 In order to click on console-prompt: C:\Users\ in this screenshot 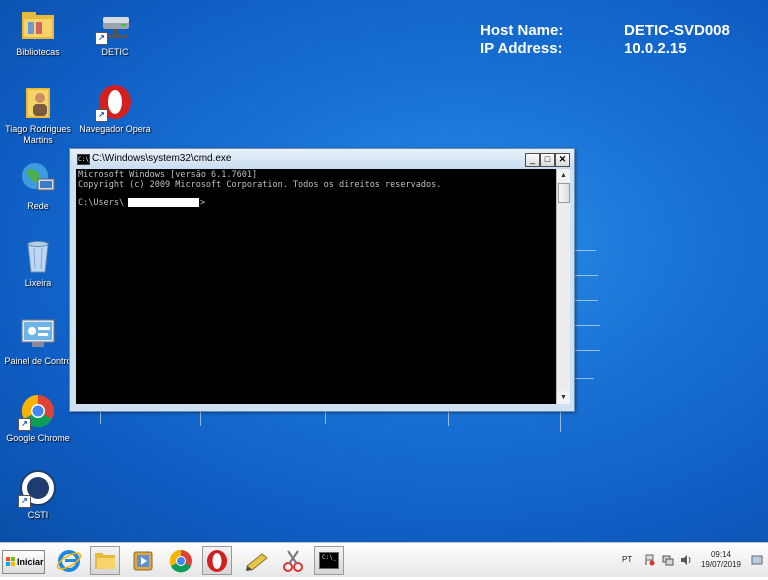, I will do `click(101, 203)`.